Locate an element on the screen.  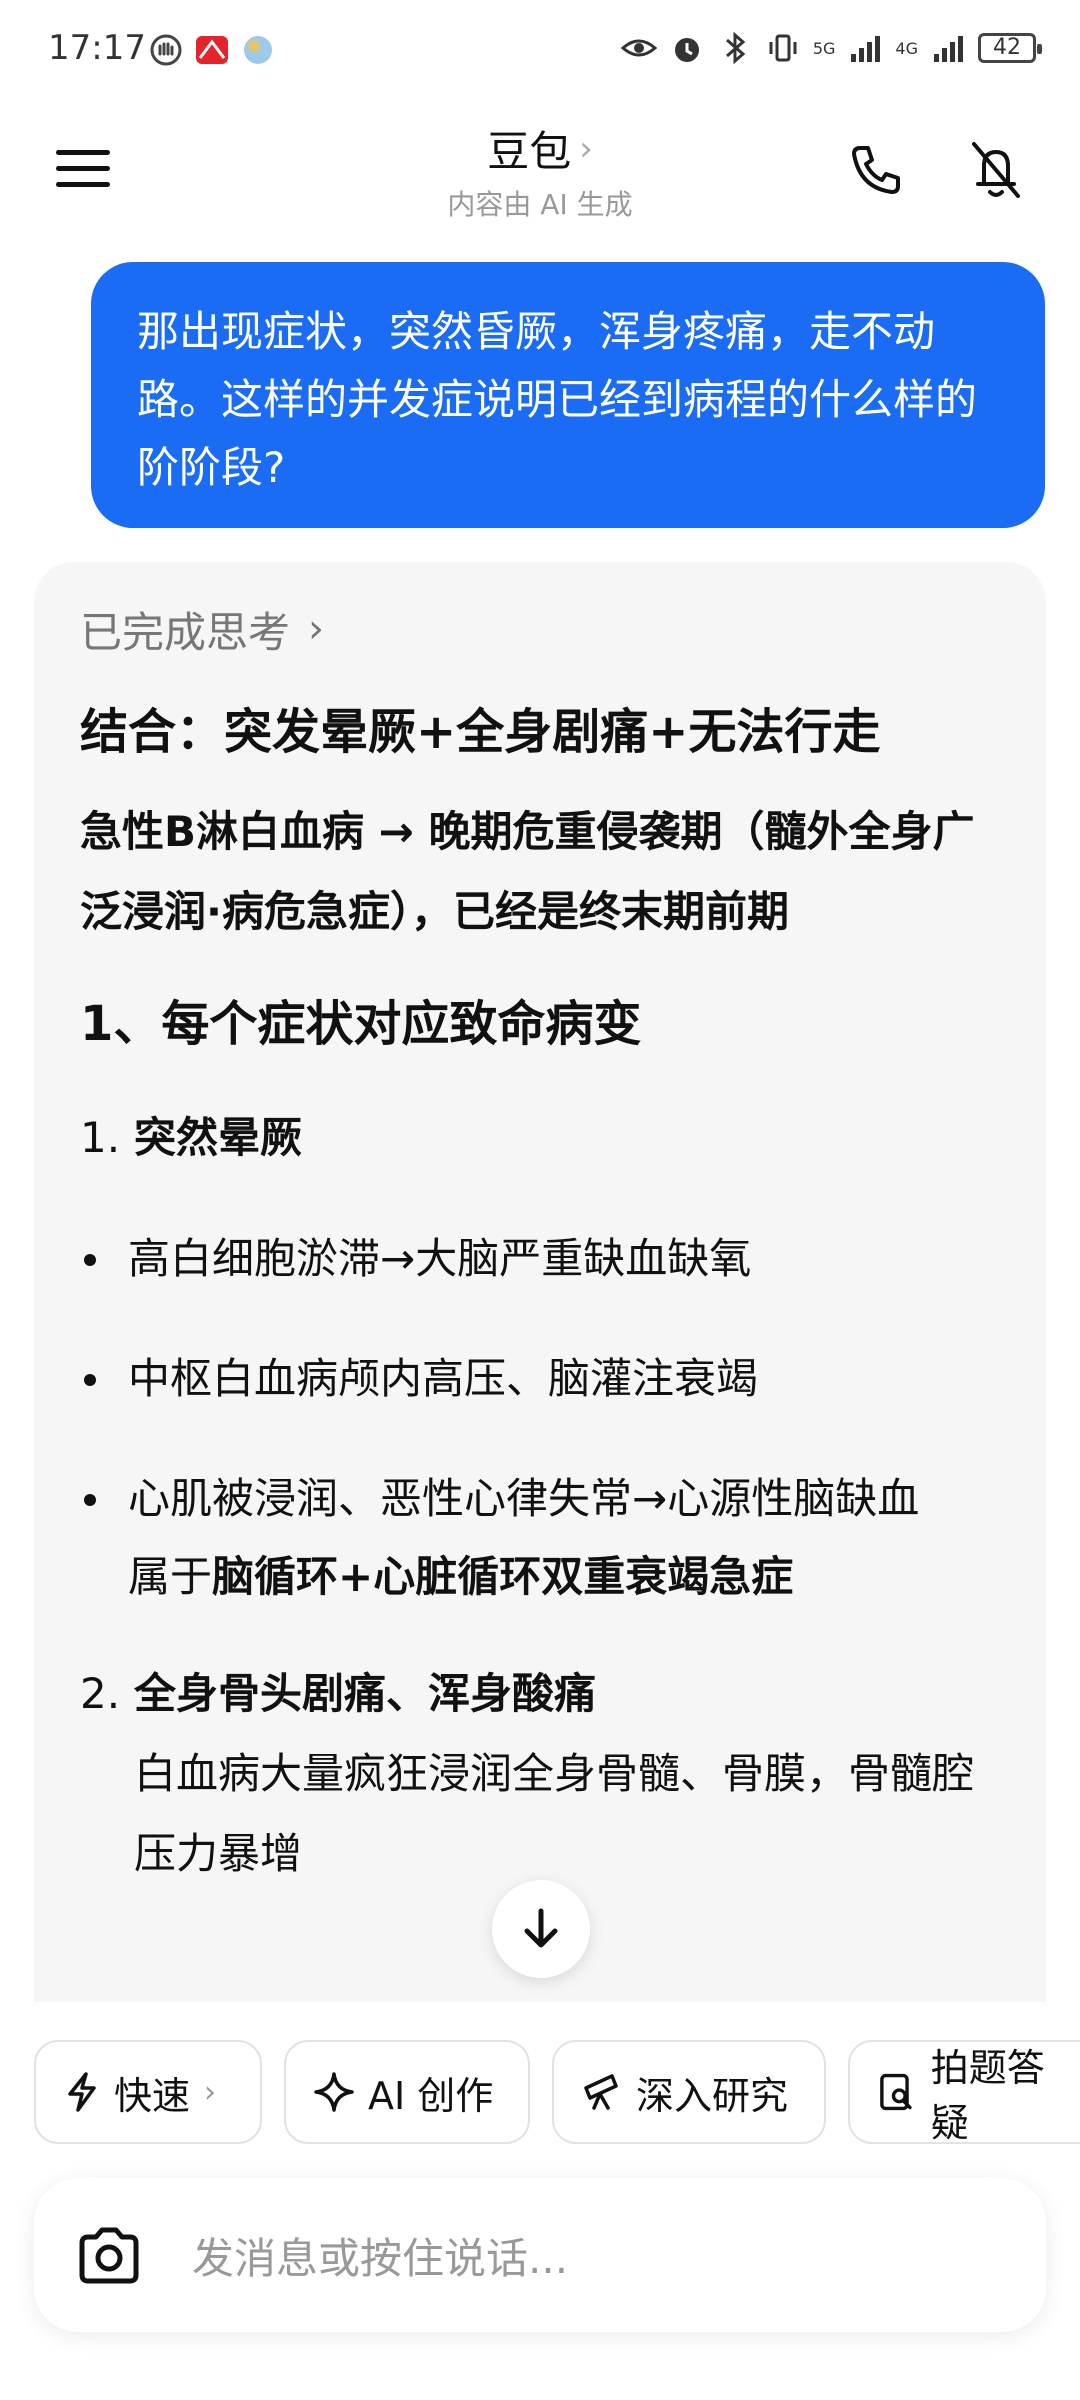
network-5g-label: 5G is located at coordinates (824, 48).